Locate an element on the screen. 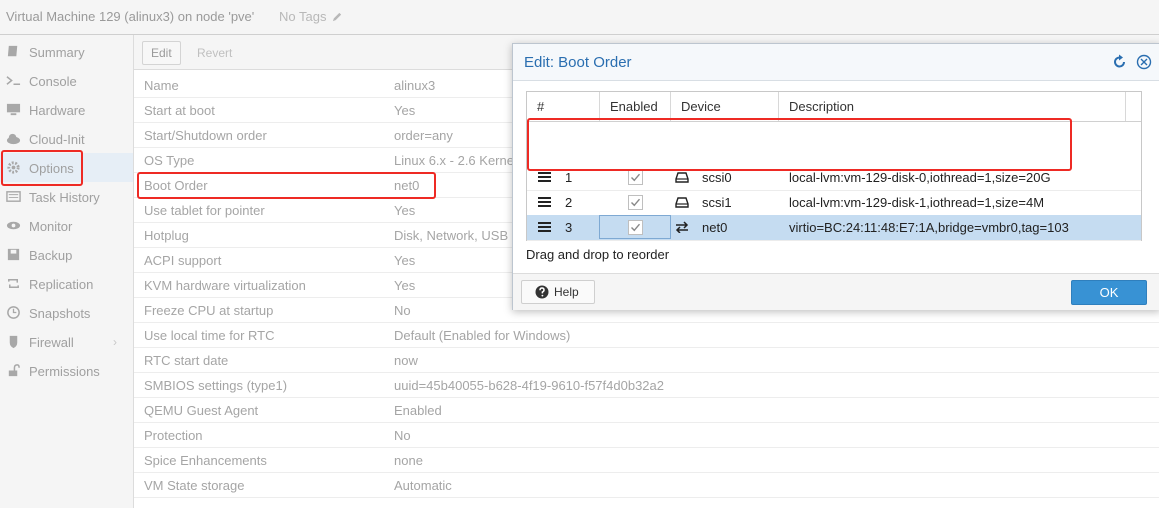 The width and height of the screenshot is (1159, 508). reset-icon is located at coordinates (1120, 62).